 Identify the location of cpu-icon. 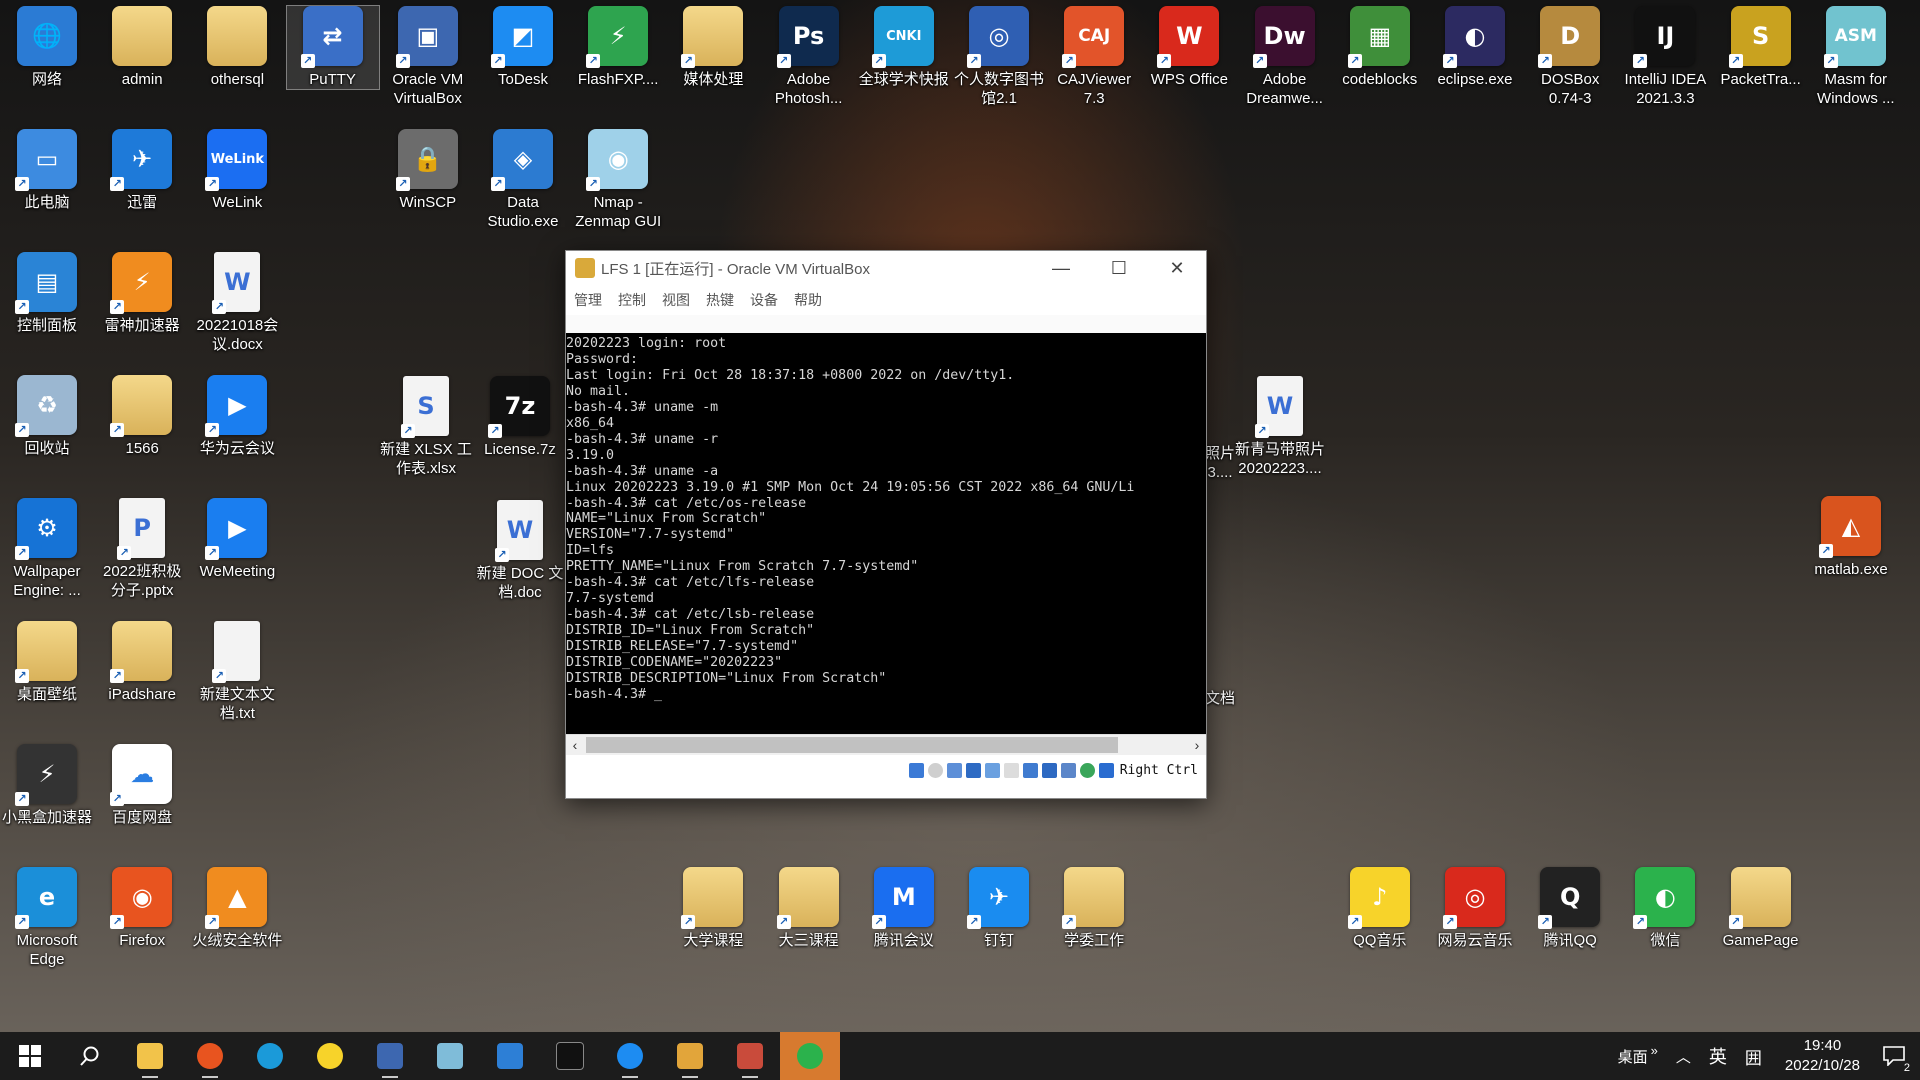
(1068, 770).